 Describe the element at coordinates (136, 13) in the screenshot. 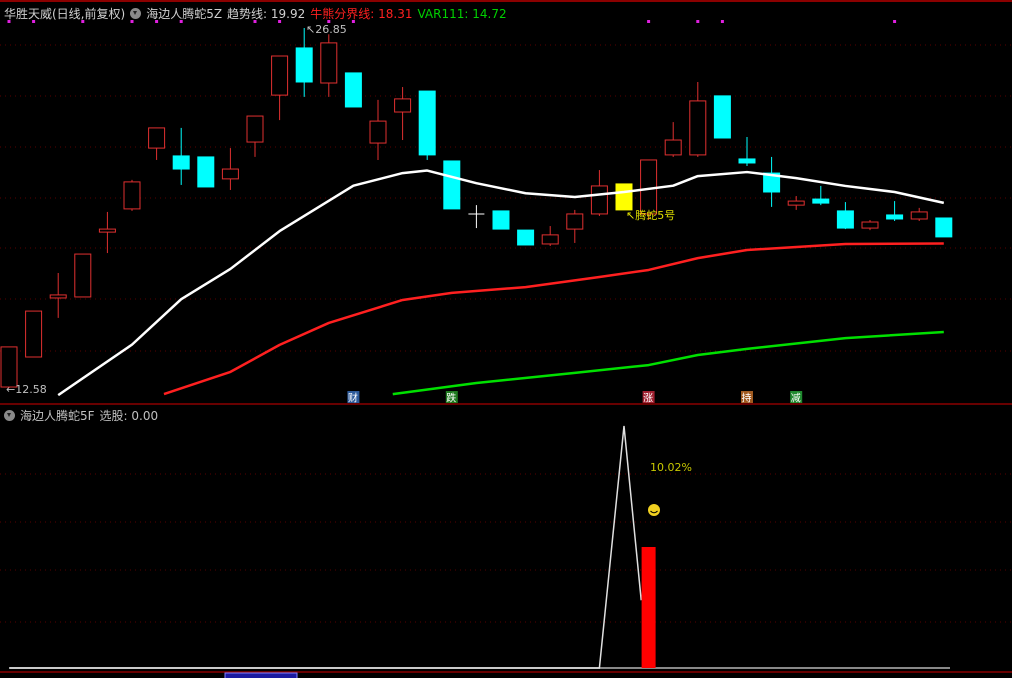

I see `indicator-dropdown-icon` at that location.